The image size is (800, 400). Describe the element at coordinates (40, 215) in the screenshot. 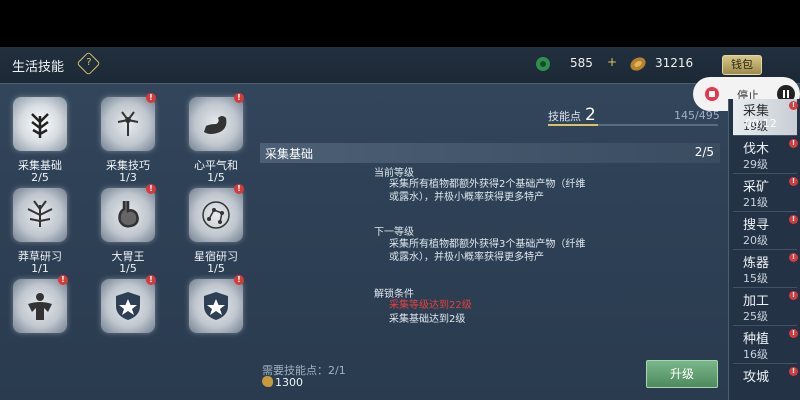

I see `herb-icon` at that location.